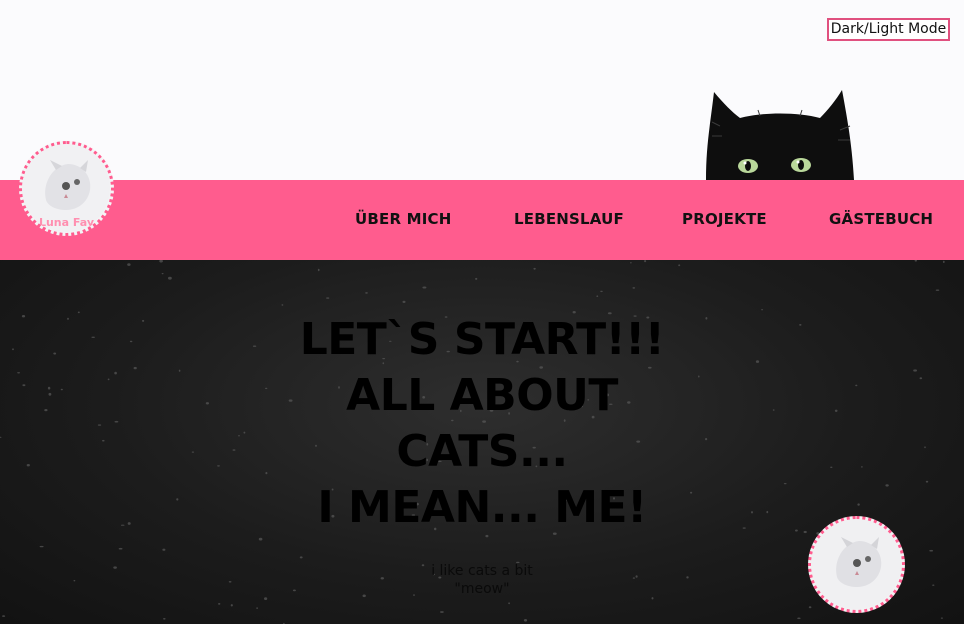 The image size is (964, 624). Describe the element at coordinates (569, 219) in the screenshot. I see `nav-item-lebenslauf: LEBENSLAUF` at that location.